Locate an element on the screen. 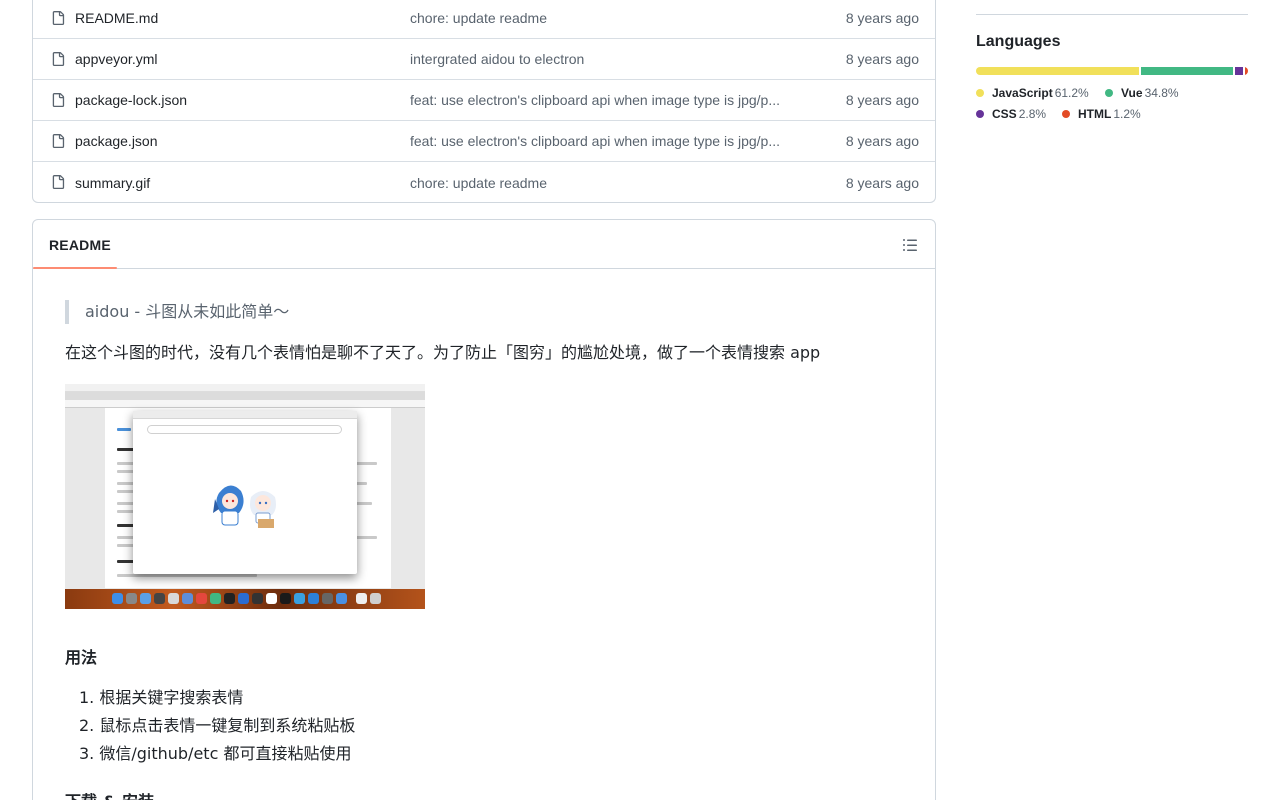 The image size is (1280, 800). language-item-html: HTML 1.2% is located at coordinates (1101, 114).